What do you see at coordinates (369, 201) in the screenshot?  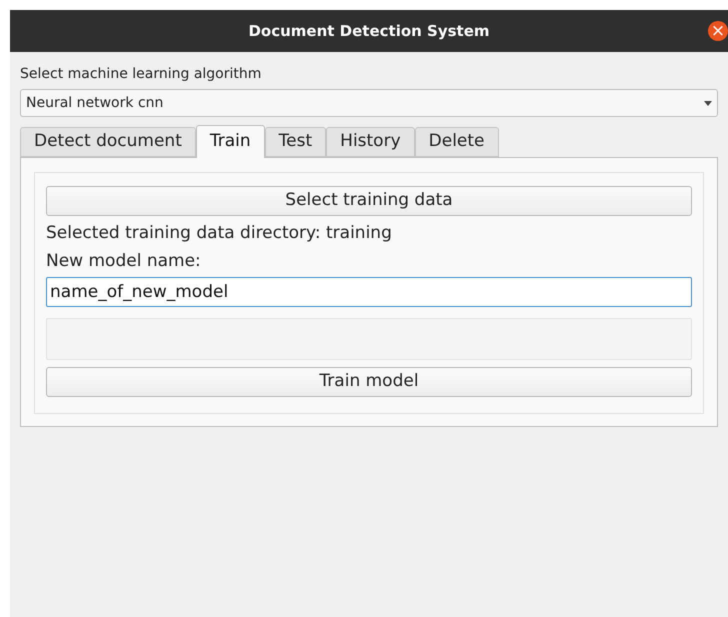 I see `select-data-button: Select training data` at bounding box center [369, 201].